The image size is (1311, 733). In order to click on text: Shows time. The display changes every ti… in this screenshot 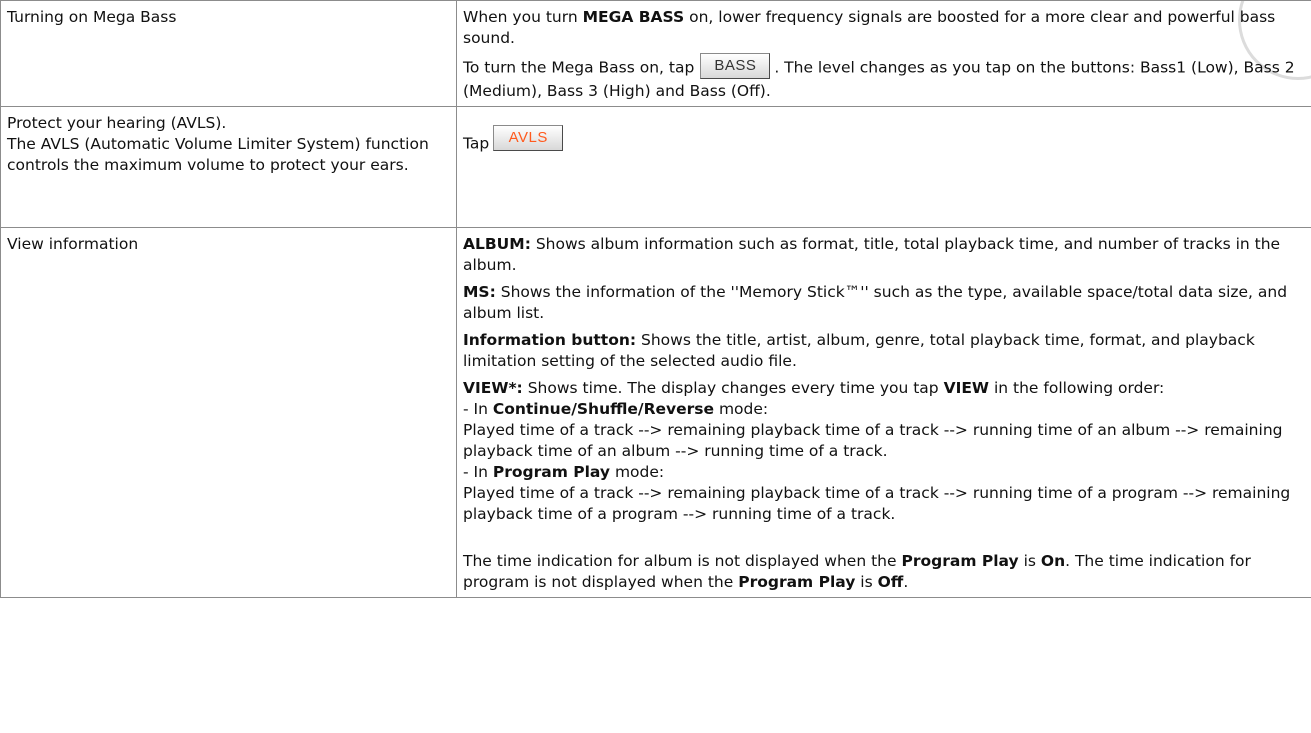, I will do `click(733, 388)`.